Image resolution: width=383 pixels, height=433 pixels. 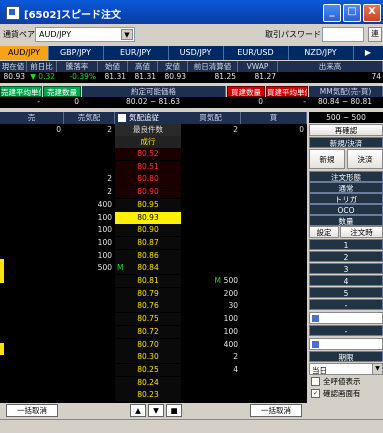 What do you see at coordinates (148, 306) in the screenshot?
I see `price-cell: 80.76` at bounding box center [148, 306].